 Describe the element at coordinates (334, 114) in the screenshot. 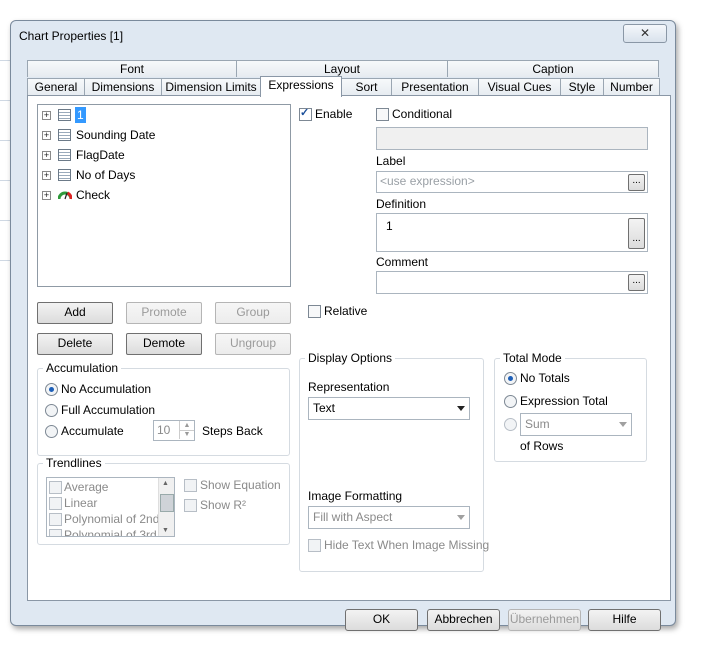

I see `enable-label: Enable` at that location.